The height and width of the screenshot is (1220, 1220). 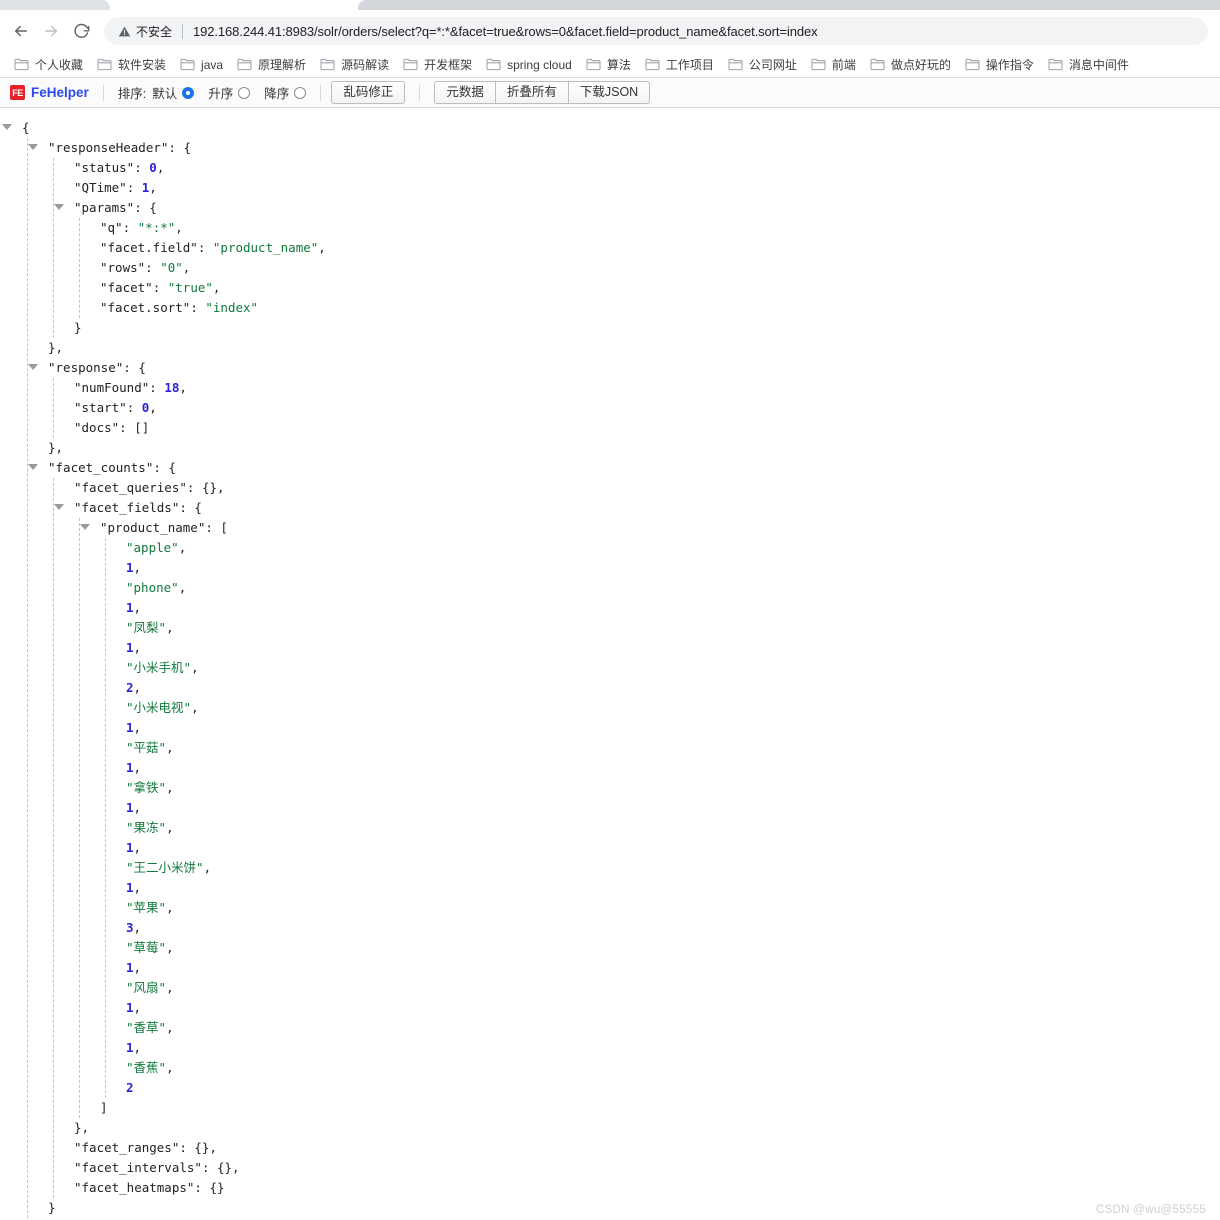 I want to click on bookmark-item: 原理解析, so click(x=272, y=64).